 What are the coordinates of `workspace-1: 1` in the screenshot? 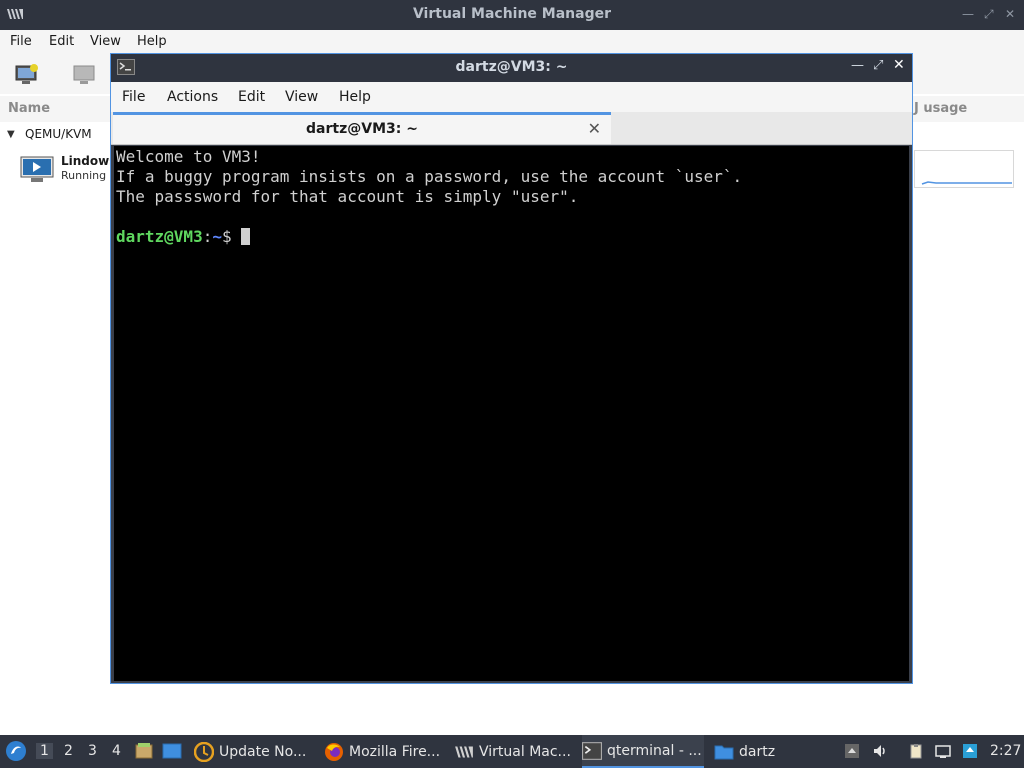 It's located at (44, 751).